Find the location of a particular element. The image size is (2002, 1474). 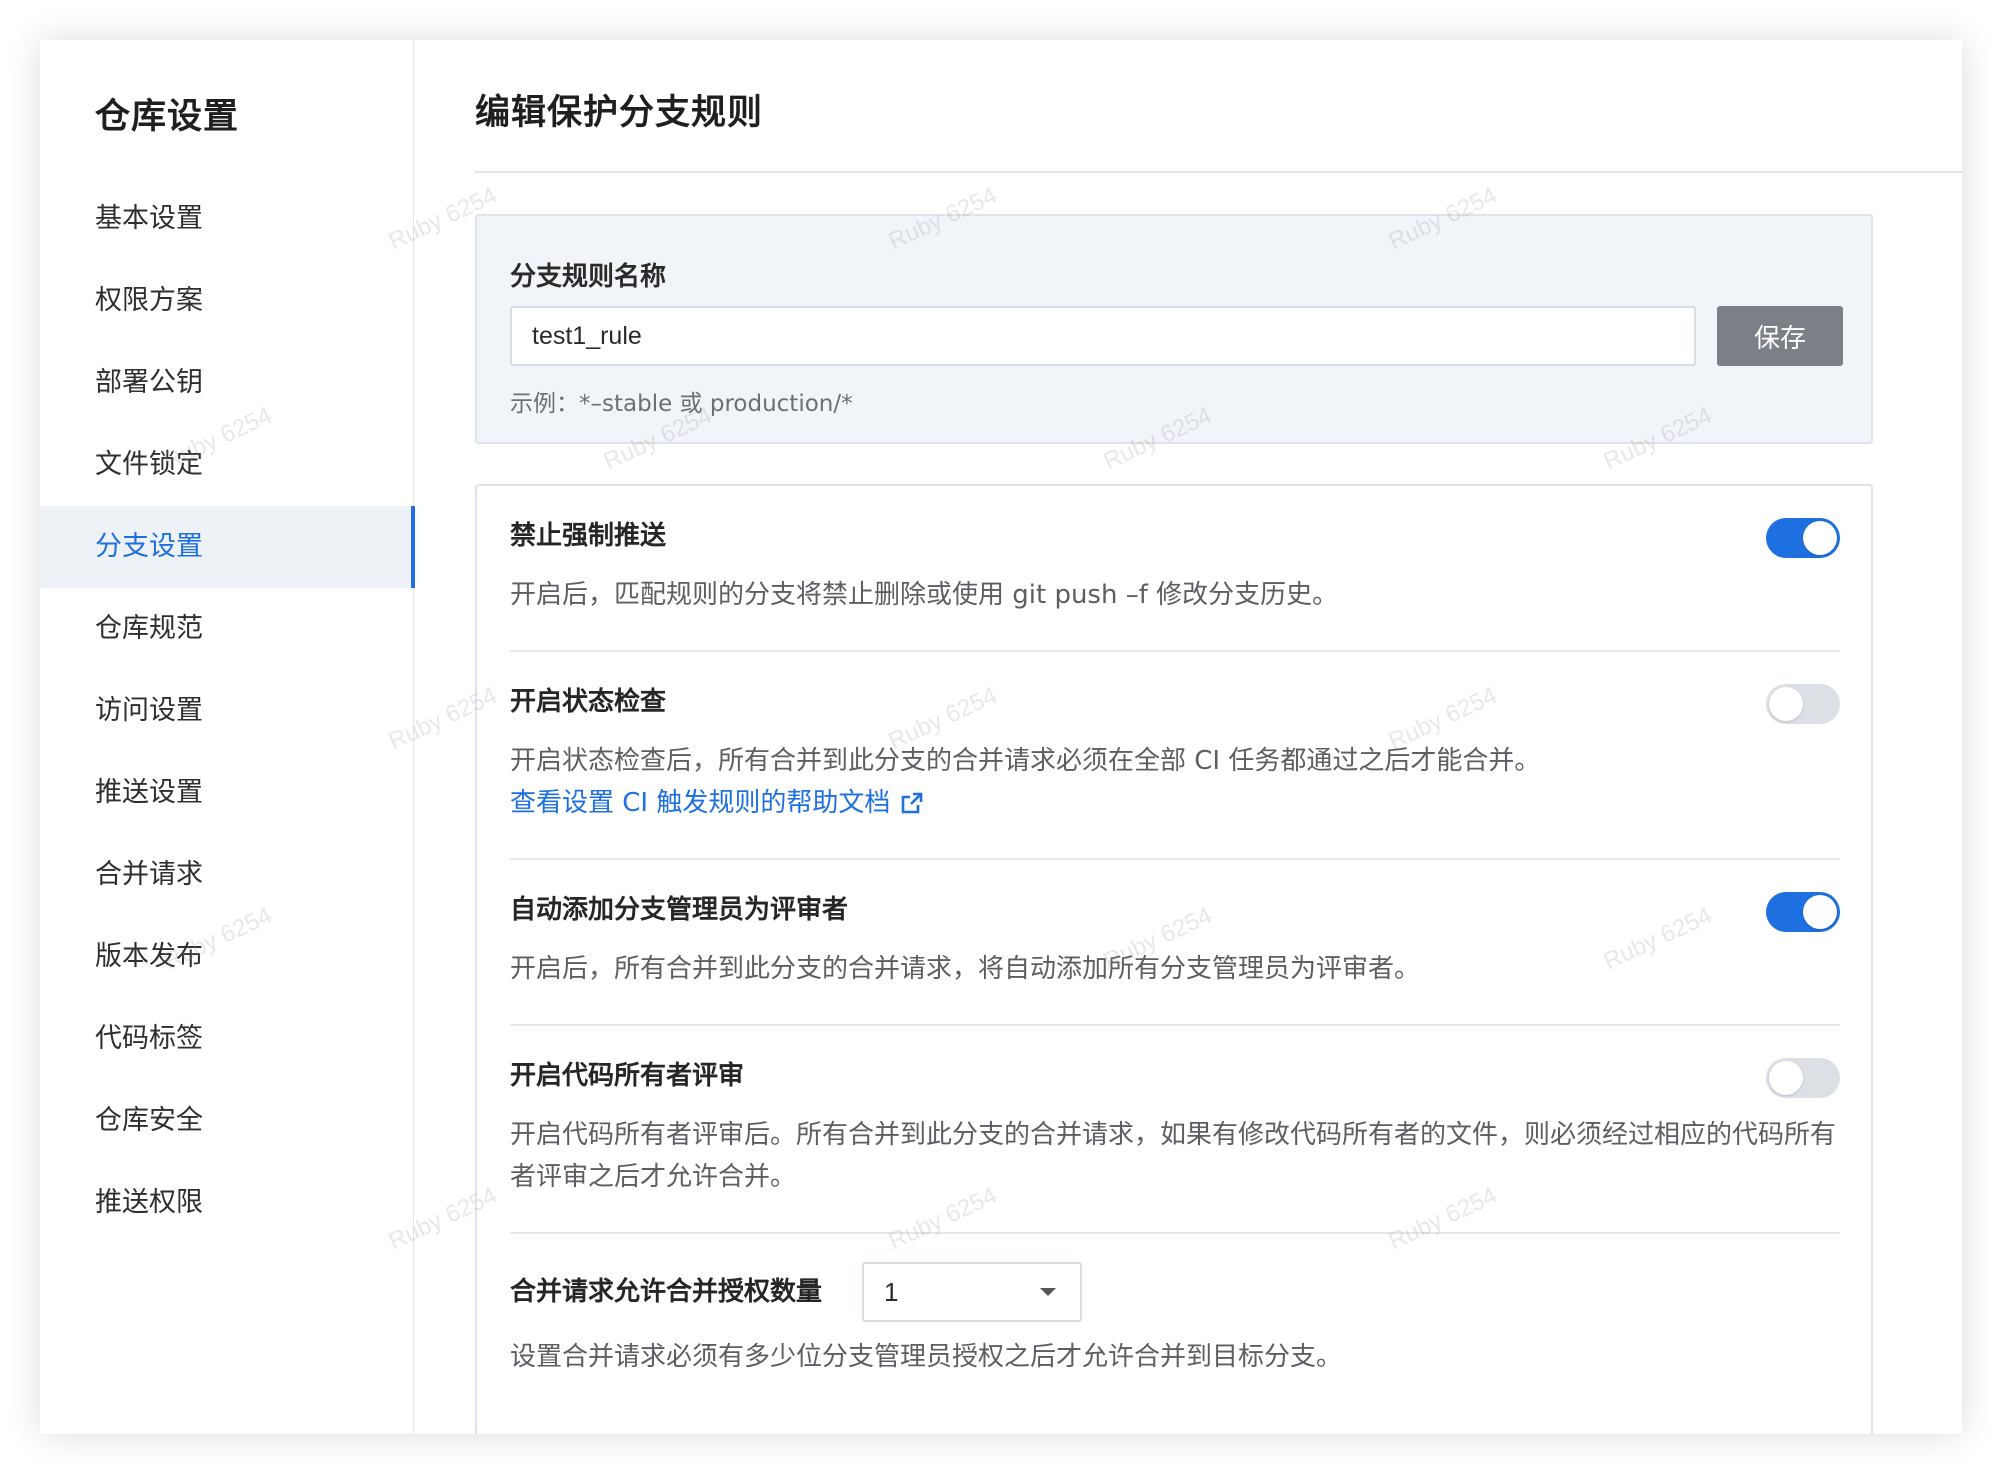

sidebar-title: 仓库设置 is located at coordinates (167, 117).